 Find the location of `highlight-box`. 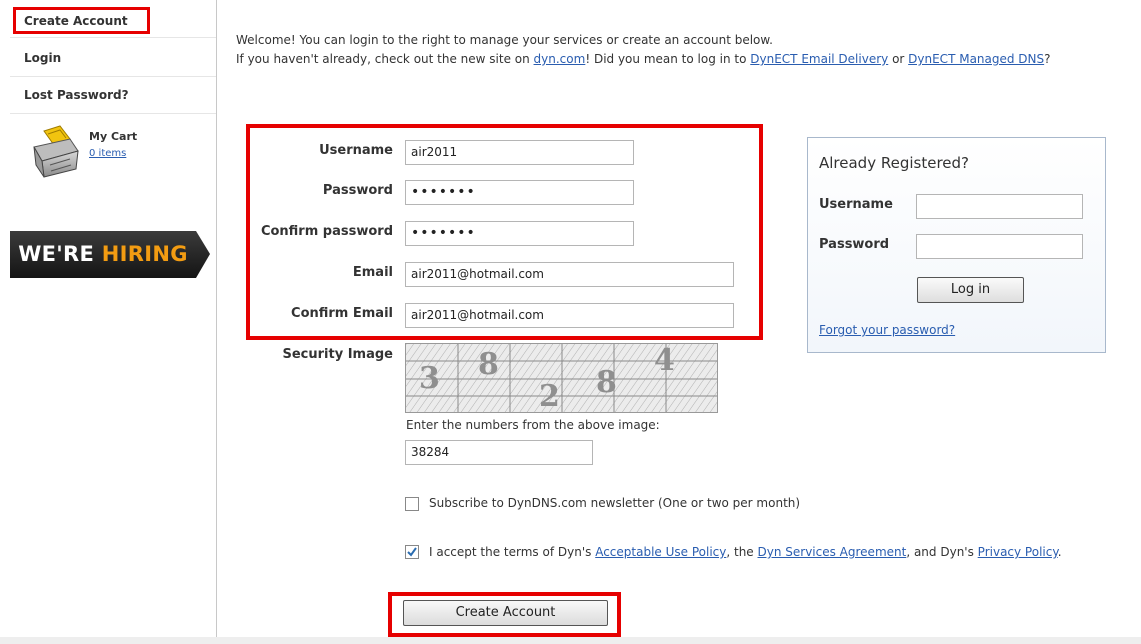

highlight-box is located at coordinates (81, 20).